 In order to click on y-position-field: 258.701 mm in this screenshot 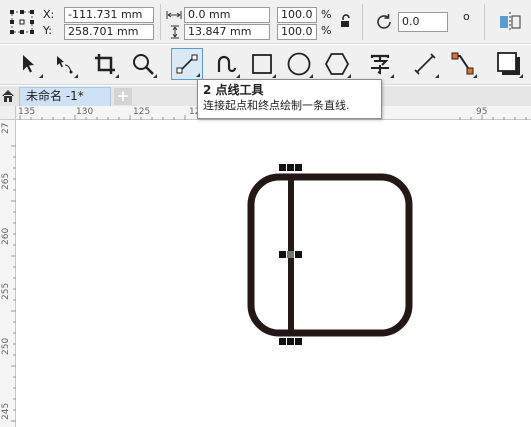, I will do `click(109, 32)`.